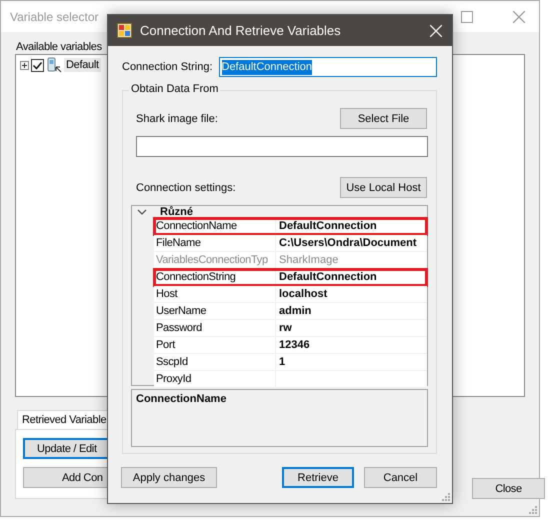 This screenshot has width=556, height=520. What do you see at coordinates (215, 243) in the screenshot?
I see `property-name: FileName` at bounding box center [215, 243].